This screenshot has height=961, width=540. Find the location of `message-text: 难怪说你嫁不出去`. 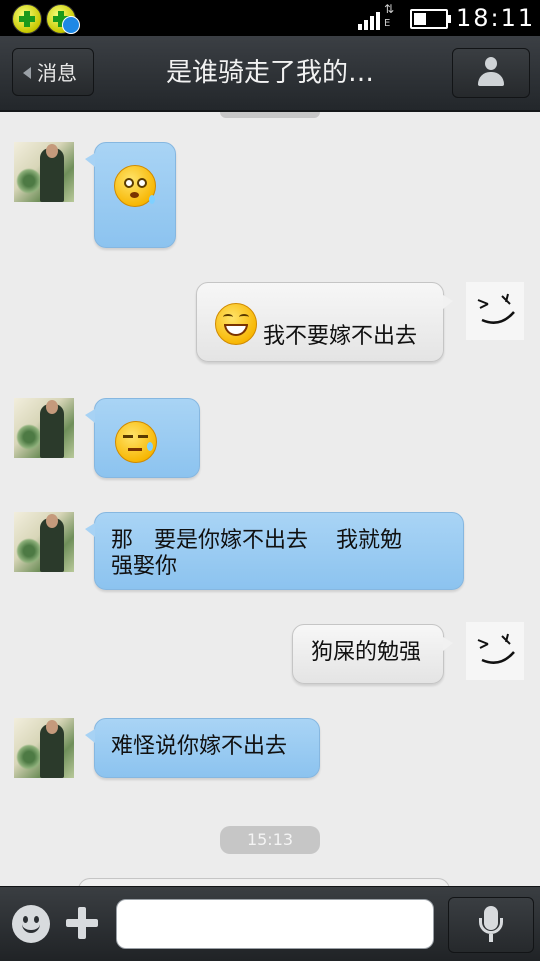

message-text: 难怪说你嫁不出去 is located at coordinates (199, 746).